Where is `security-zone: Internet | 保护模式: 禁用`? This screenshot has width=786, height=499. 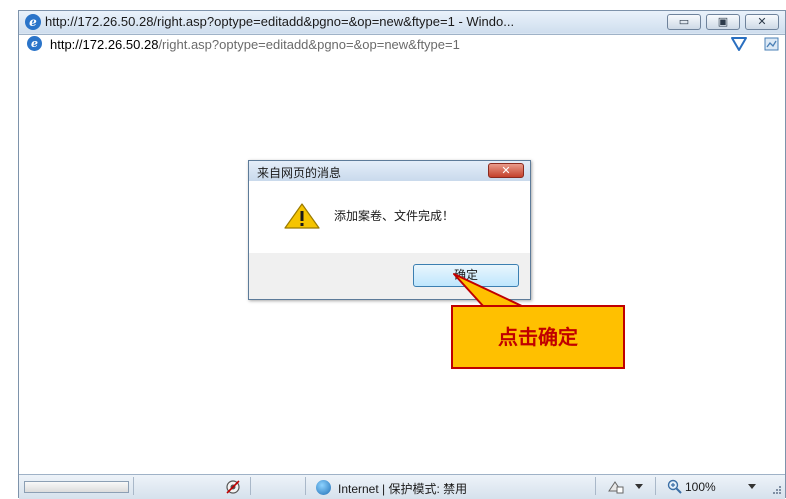 security-zone: Internet | 保护模式: 禁用 is located at coordinates (402, 488).